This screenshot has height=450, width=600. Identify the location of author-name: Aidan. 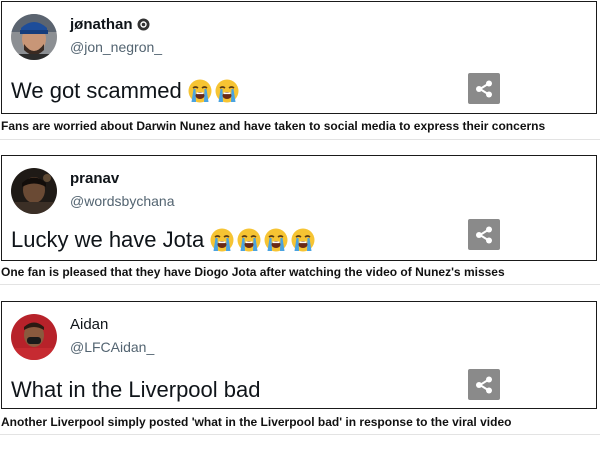
(89, 324).